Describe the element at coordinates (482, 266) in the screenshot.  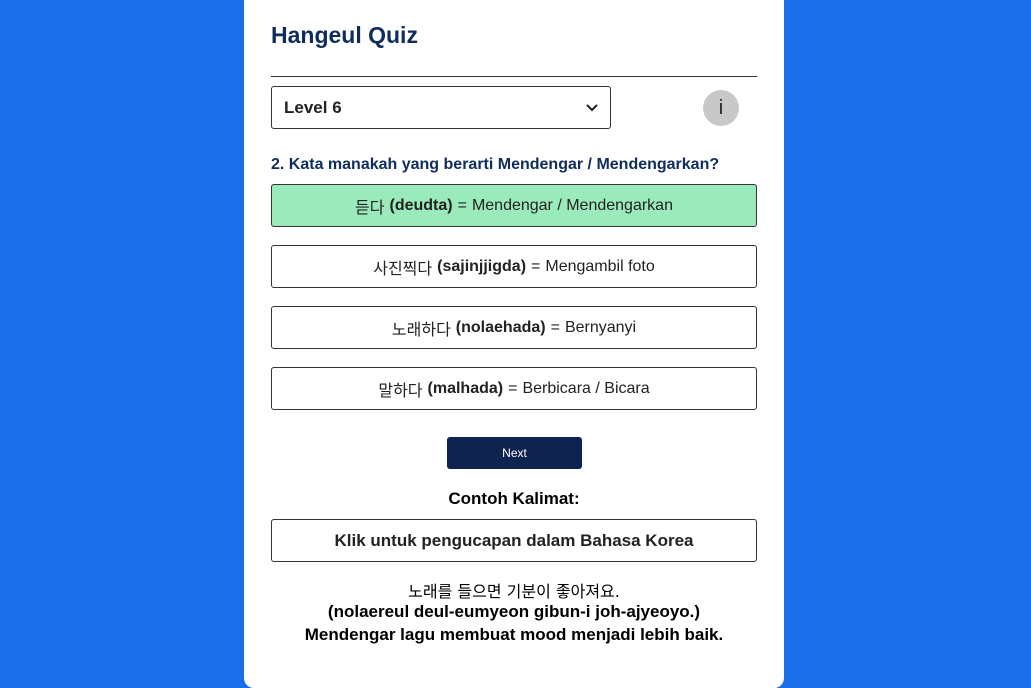
I see `option-romanization: (sajinjjigda)` at that location.